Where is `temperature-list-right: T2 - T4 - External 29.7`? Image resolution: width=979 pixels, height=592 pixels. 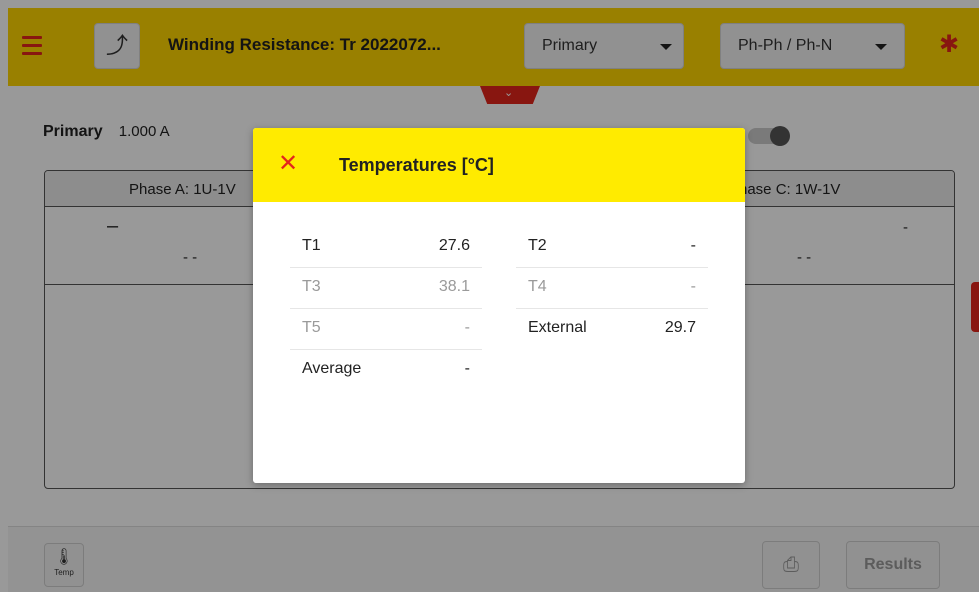 temperature-list-right: T2 - T4 - External 29.7 is located at coordinates (612, 288).